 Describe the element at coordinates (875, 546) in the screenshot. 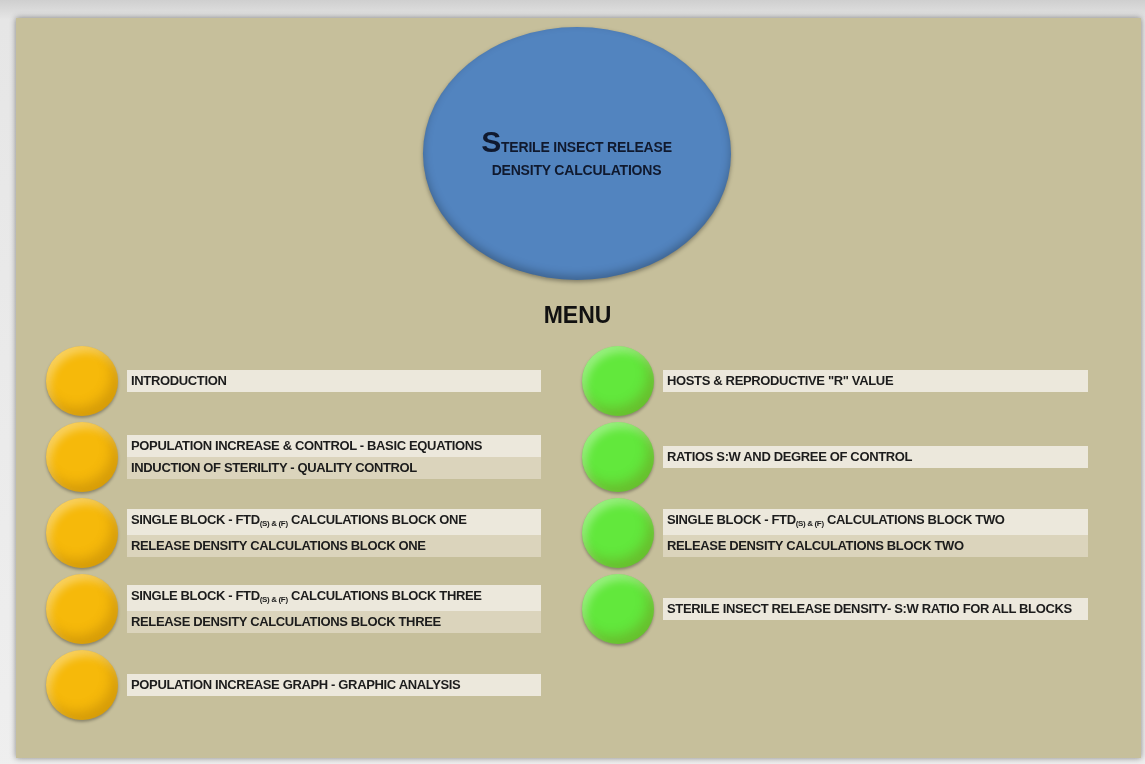

I see `menu-item-label: RELEASE DENSITY CALCULATIONS BLOCK TWO` at that location.